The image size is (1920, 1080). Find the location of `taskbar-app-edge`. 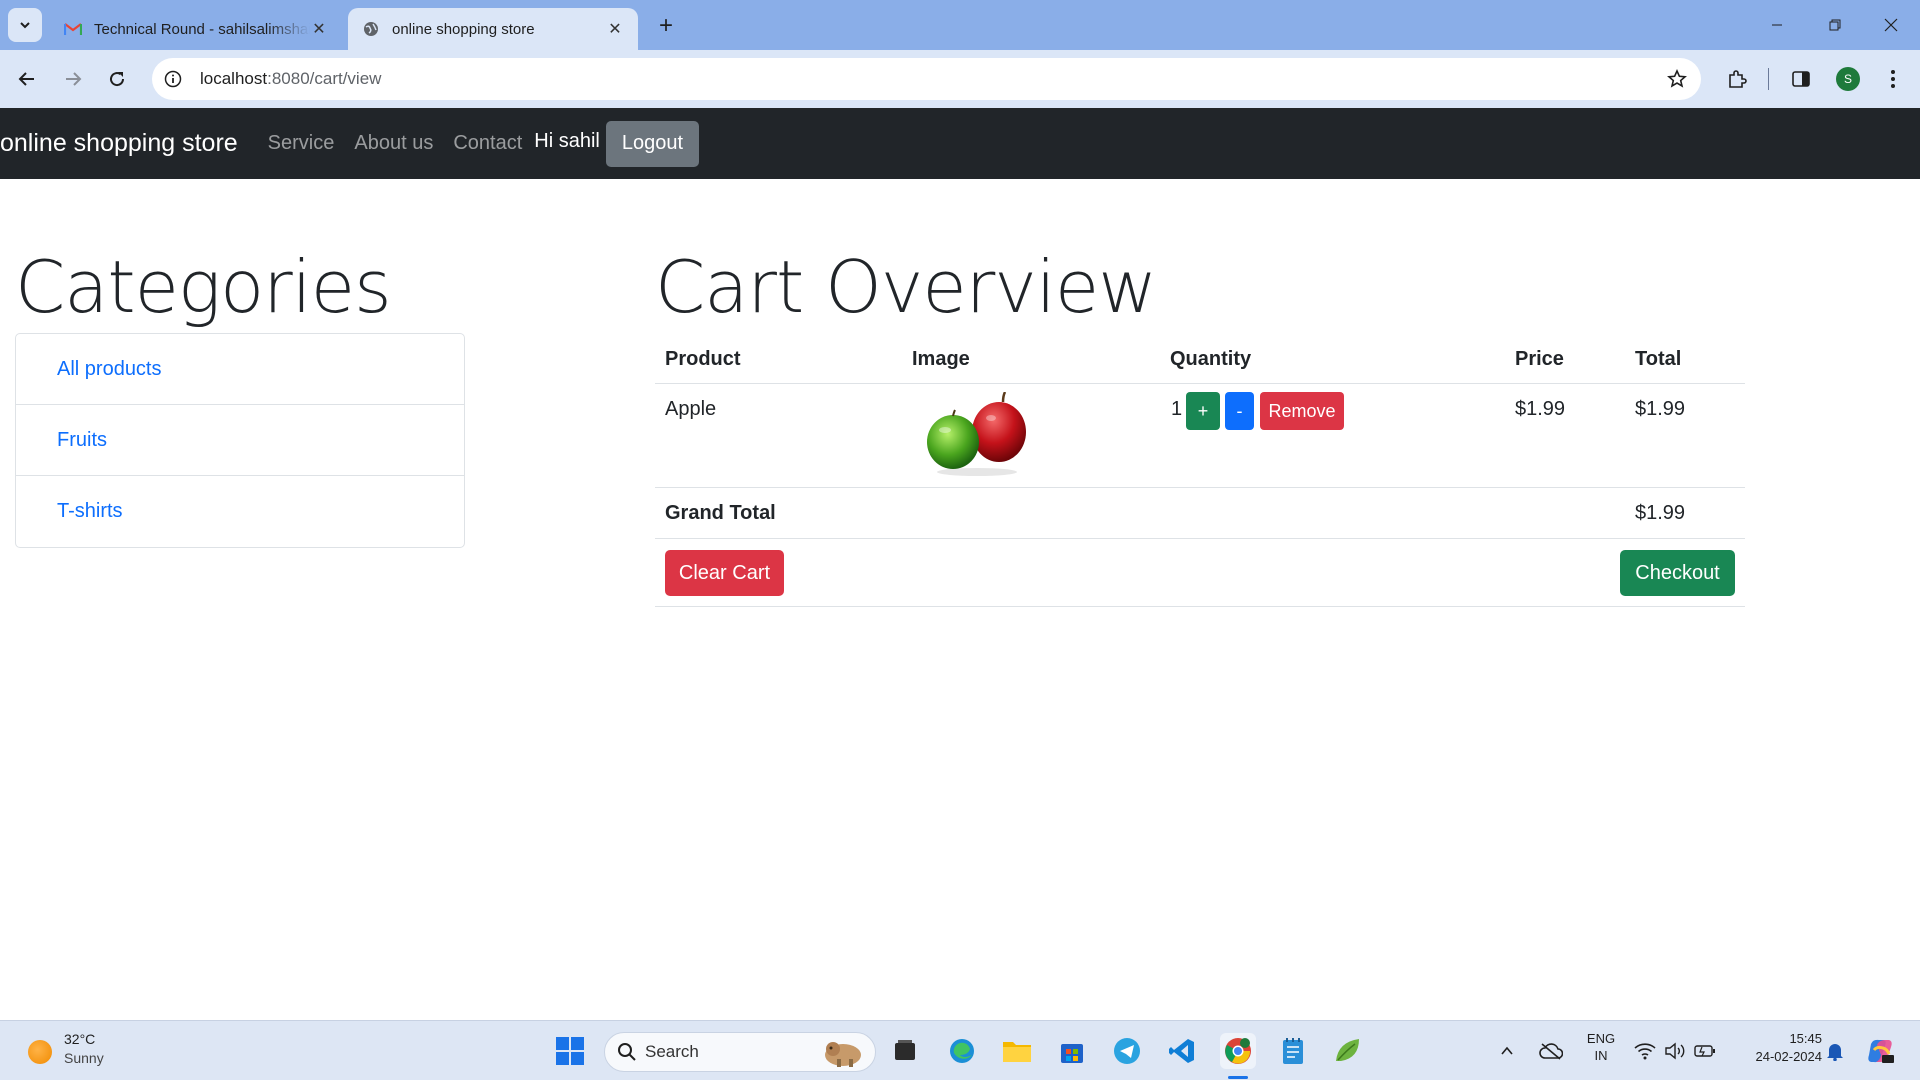

taskbar-app-edge is located at coordinates (962, 1051).